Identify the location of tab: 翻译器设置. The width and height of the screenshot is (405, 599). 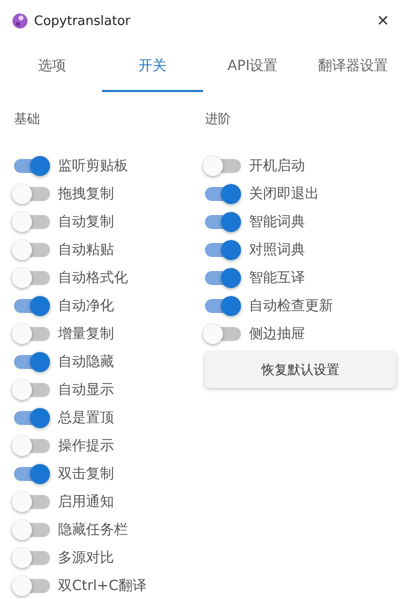
(352, 67).